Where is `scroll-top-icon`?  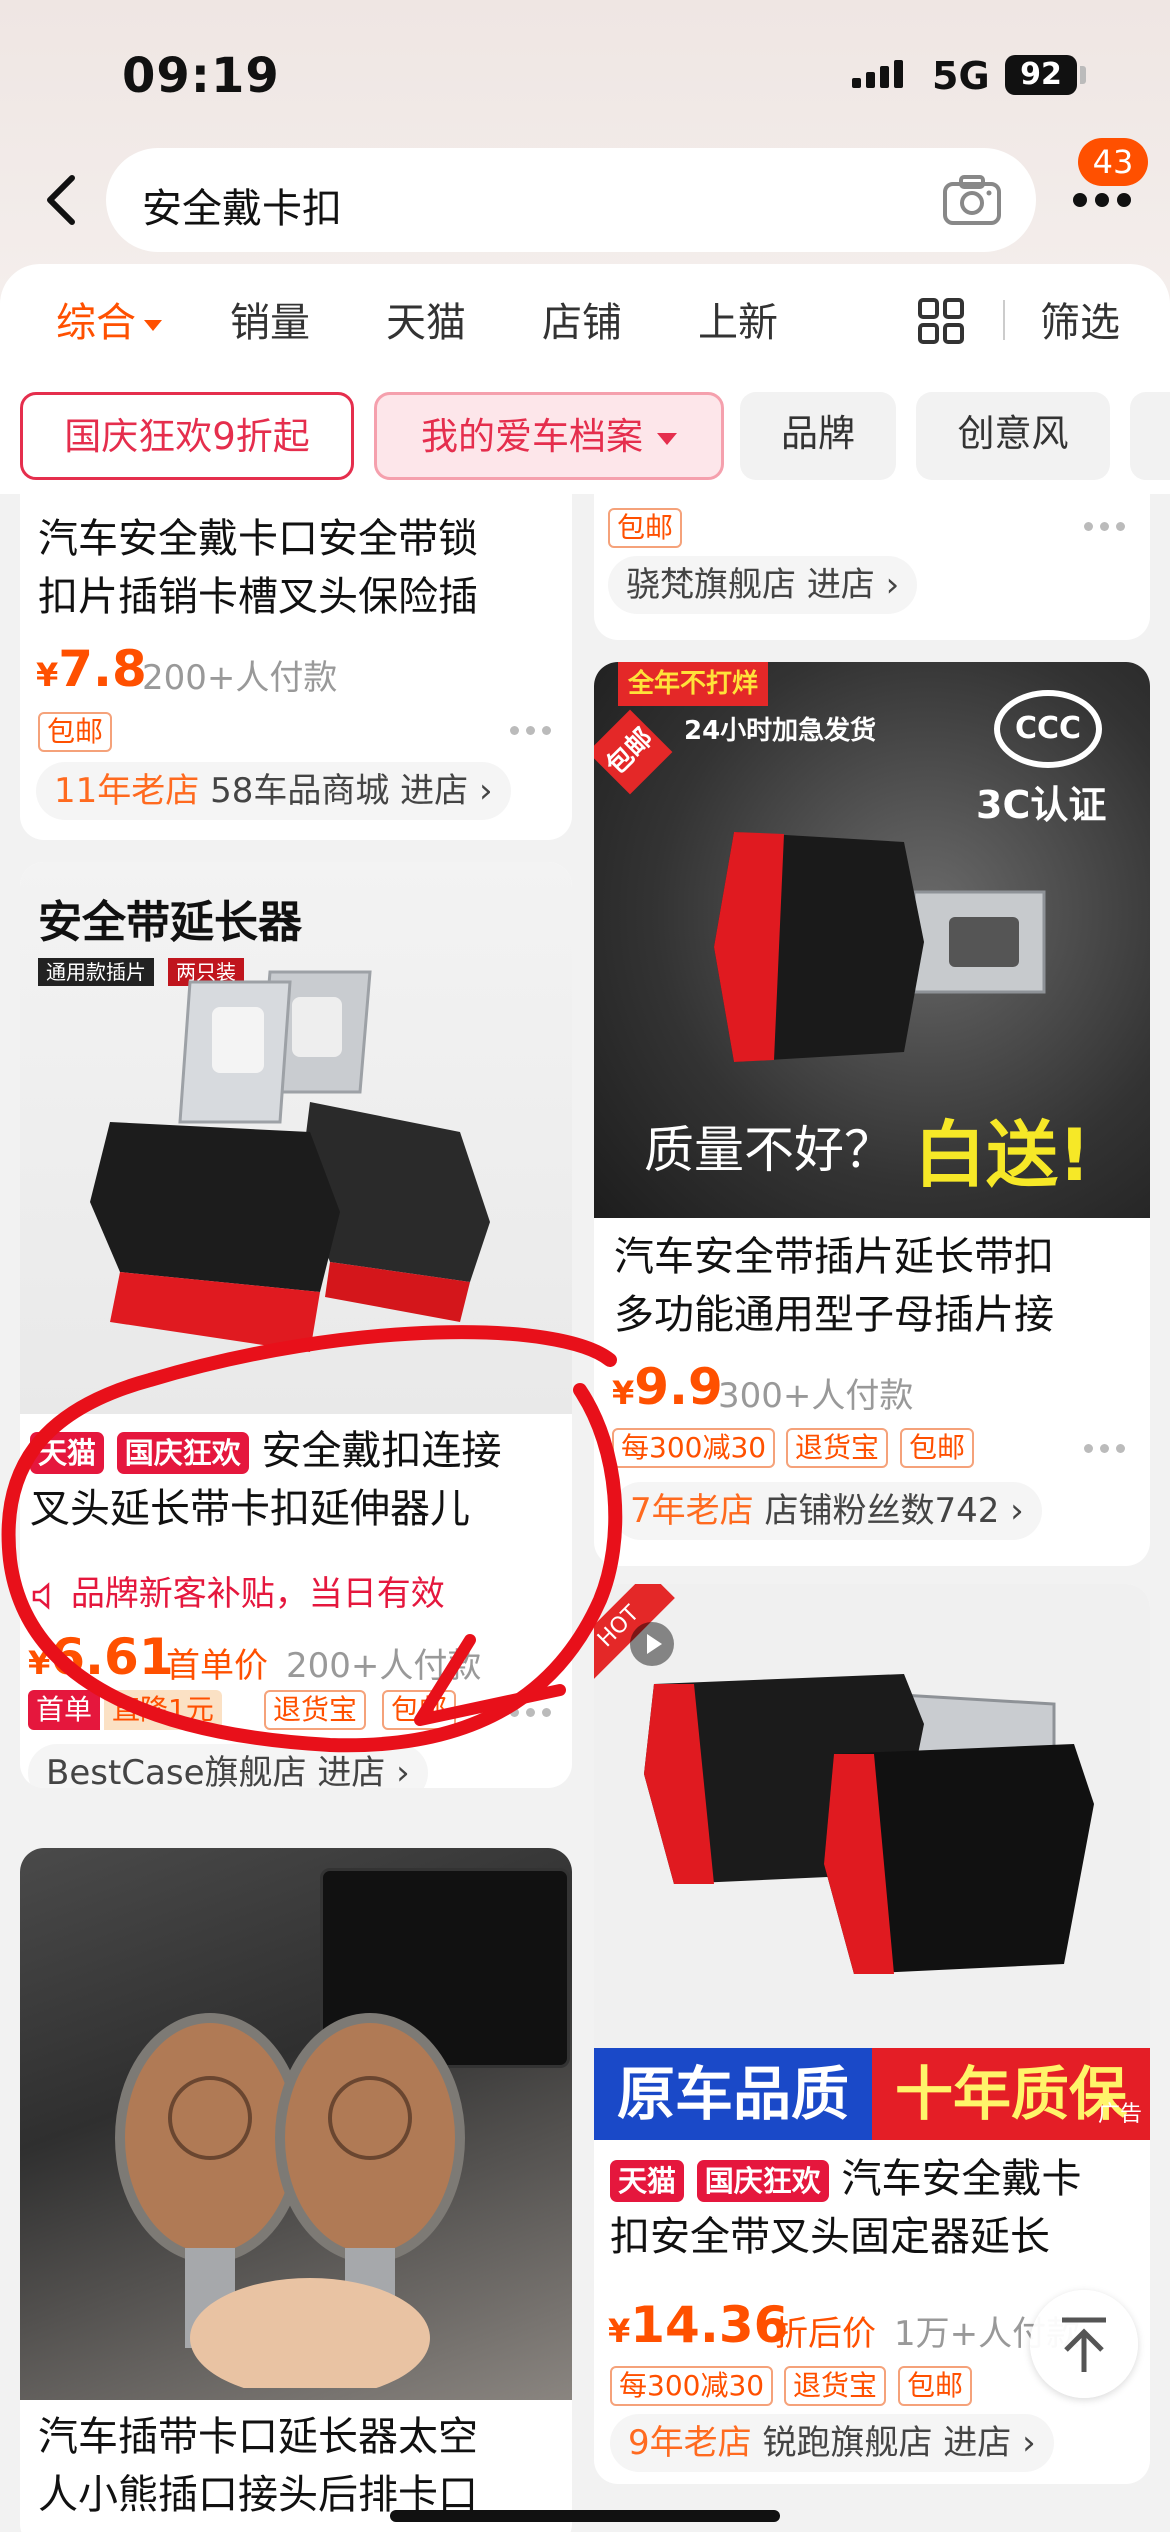 scroll-top-icon is located at coordinates (1084, 2344).